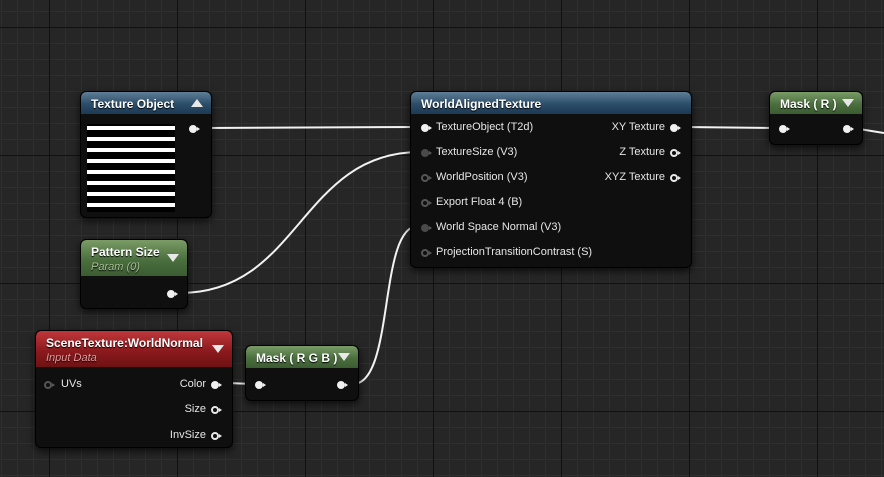  I want to click on input-label-texture-object: TextureObject (T2d), so click(485, 127).